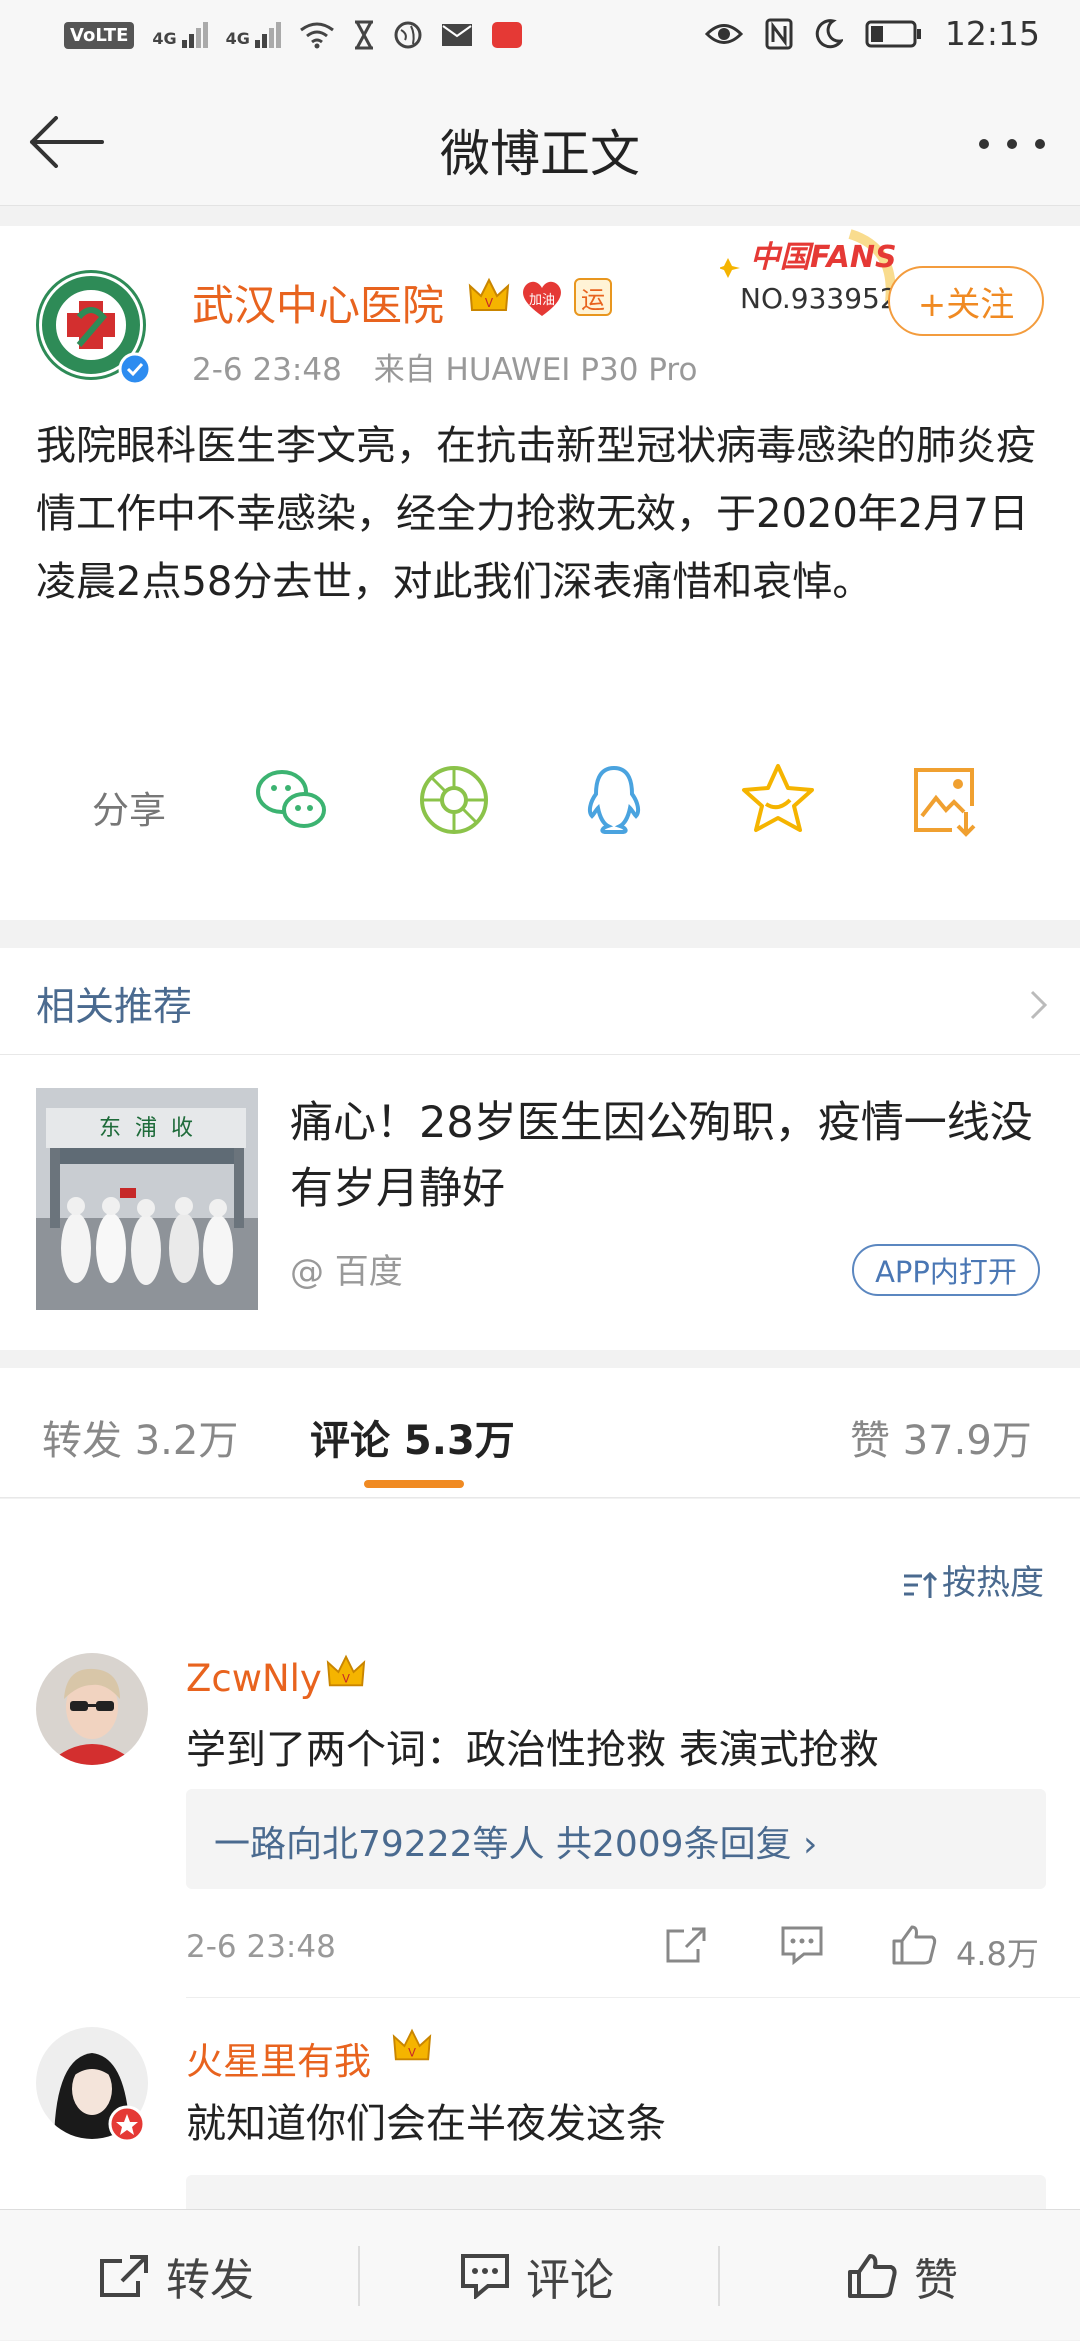 The height and width of the screenshot is (2341, 1080). What do you see at coordinates (412, 1437) in the screenshot?
I see `tab-comment: 评论 5.3万` at bounding box center [412, 1437].